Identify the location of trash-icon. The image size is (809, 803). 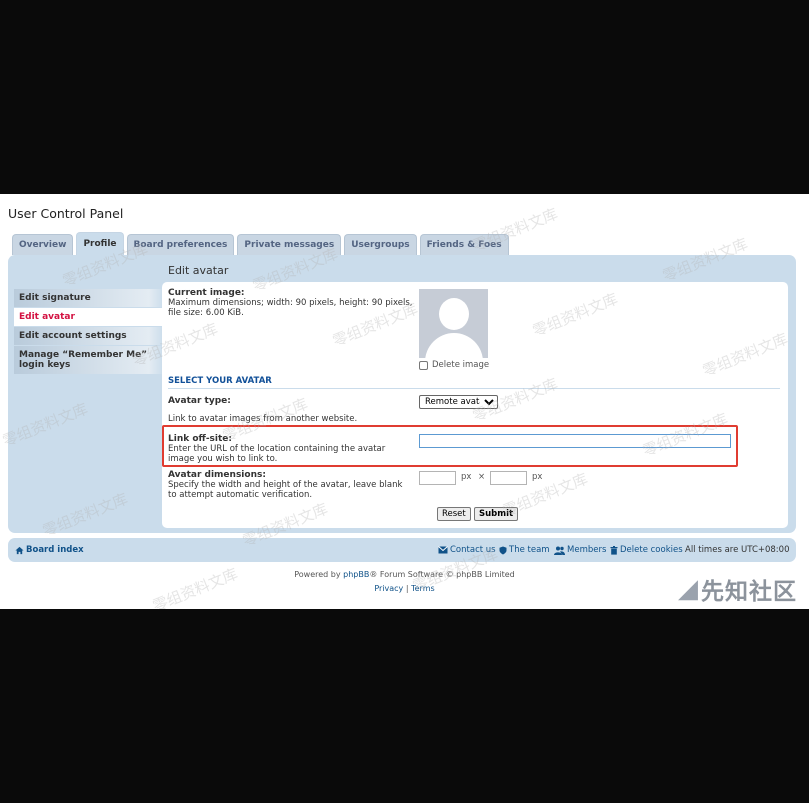
(614, 550).